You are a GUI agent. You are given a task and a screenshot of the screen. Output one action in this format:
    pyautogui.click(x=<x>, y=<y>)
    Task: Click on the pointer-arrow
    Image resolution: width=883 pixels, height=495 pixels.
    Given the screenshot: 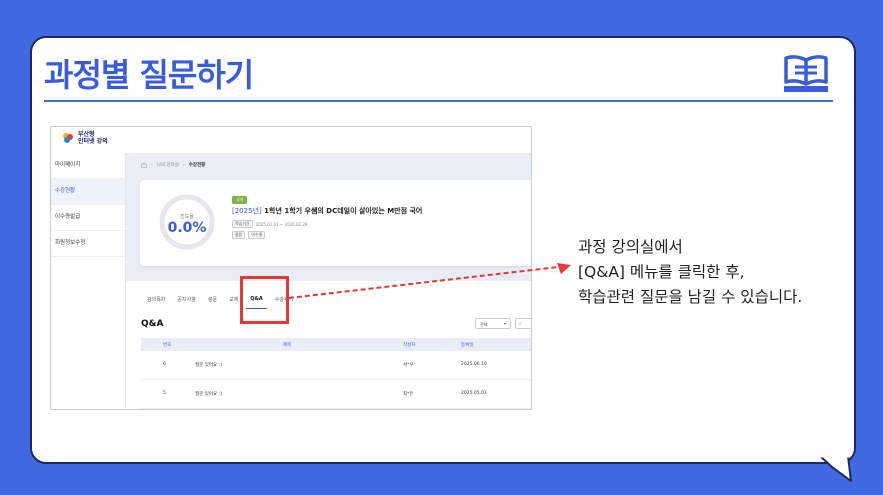 What is the action you would take?
    pyautogui.click(x=429, y=281)
    